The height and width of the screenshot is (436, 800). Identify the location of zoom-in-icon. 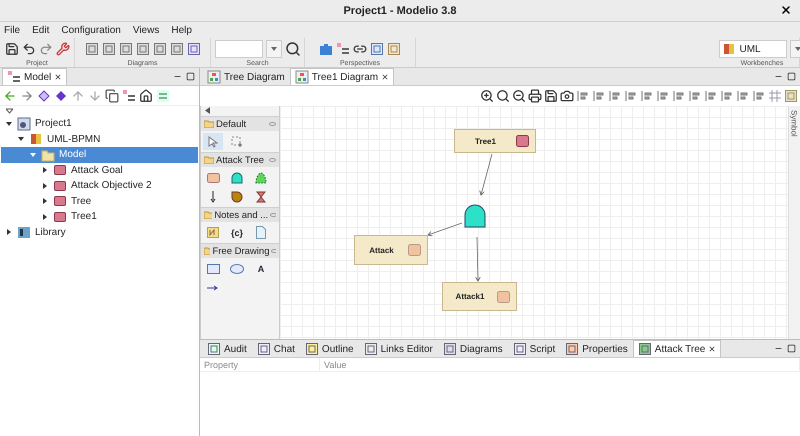
(487, 96).